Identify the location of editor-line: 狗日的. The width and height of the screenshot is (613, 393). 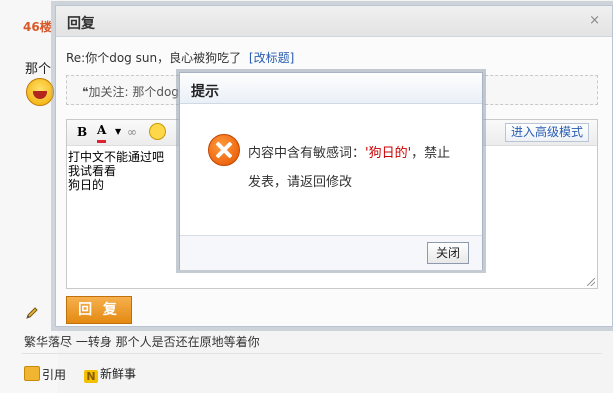
(86, 185).